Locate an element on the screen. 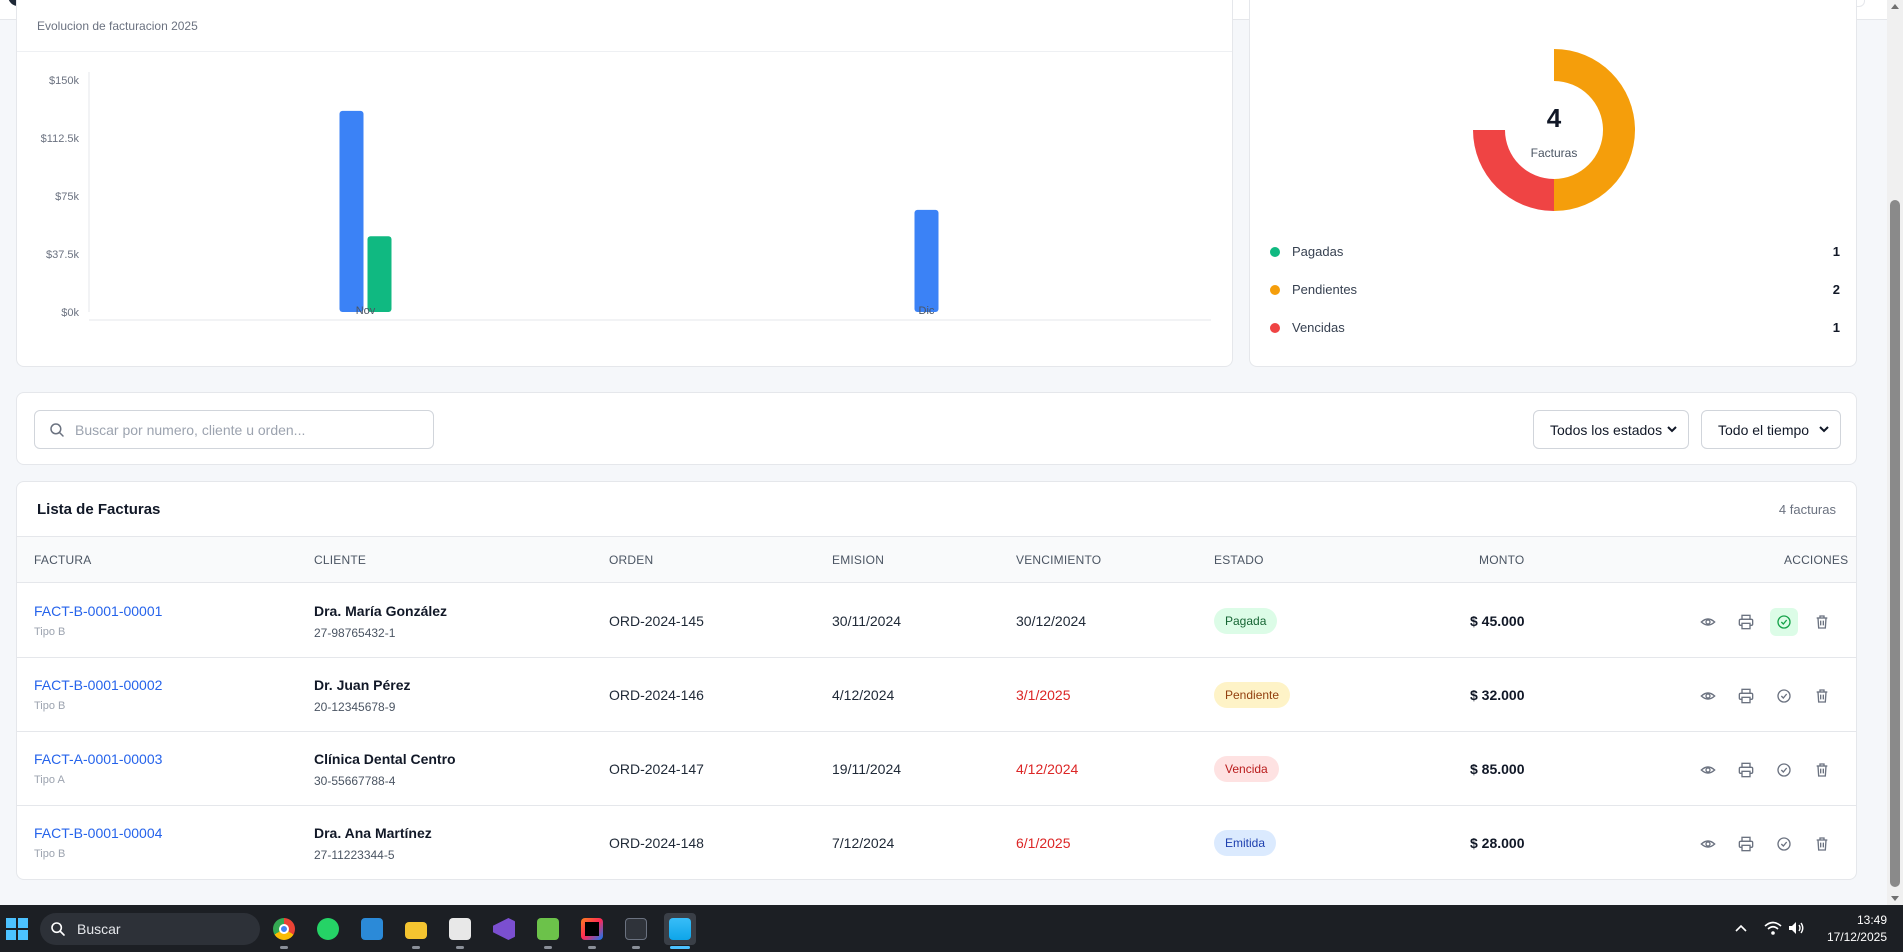 This screenshot has height=952, width=1903. x-tick-label: Dic is located at coordinates (927, 311).